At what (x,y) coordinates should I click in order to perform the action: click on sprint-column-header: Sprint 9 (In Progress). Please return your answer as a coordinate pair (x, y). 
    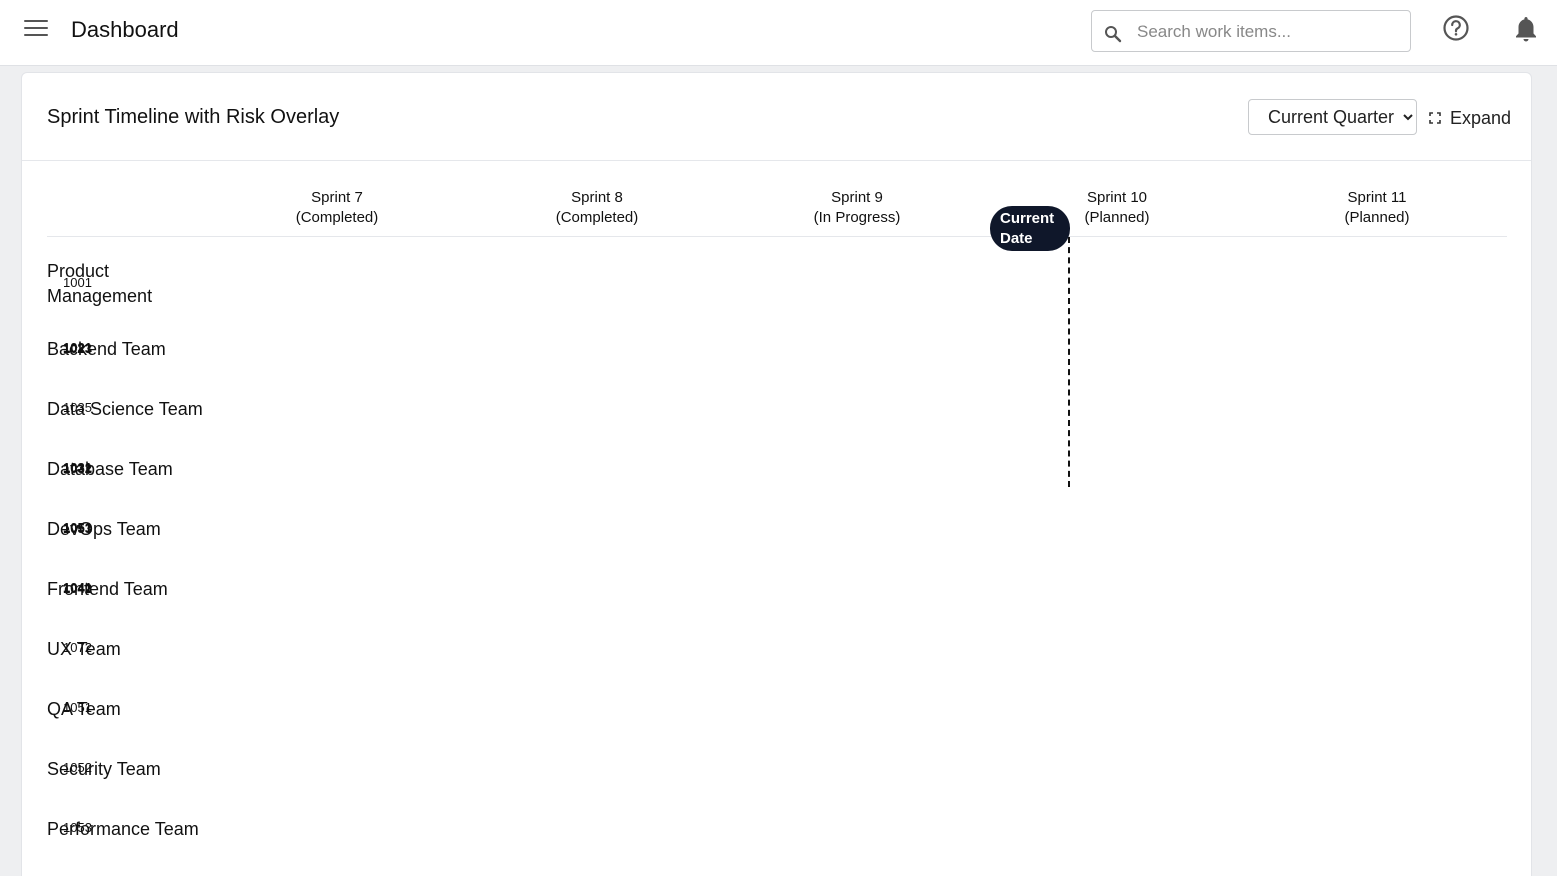
    Looking at the image, I should click on (857, 208).